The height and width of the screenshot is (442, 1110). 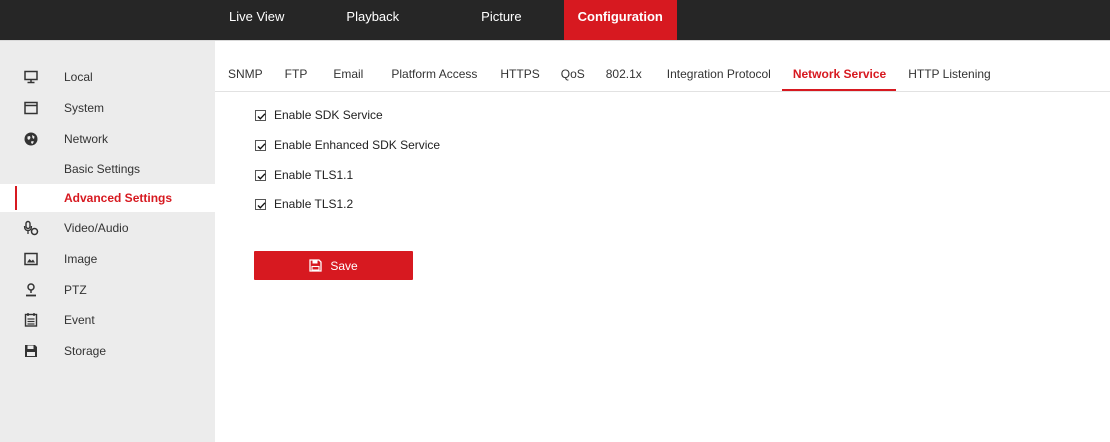 What do you see at coordinates (31, 290) in the screenshot?
I see `ptz-person-icon` at bounding box center [31, 290].